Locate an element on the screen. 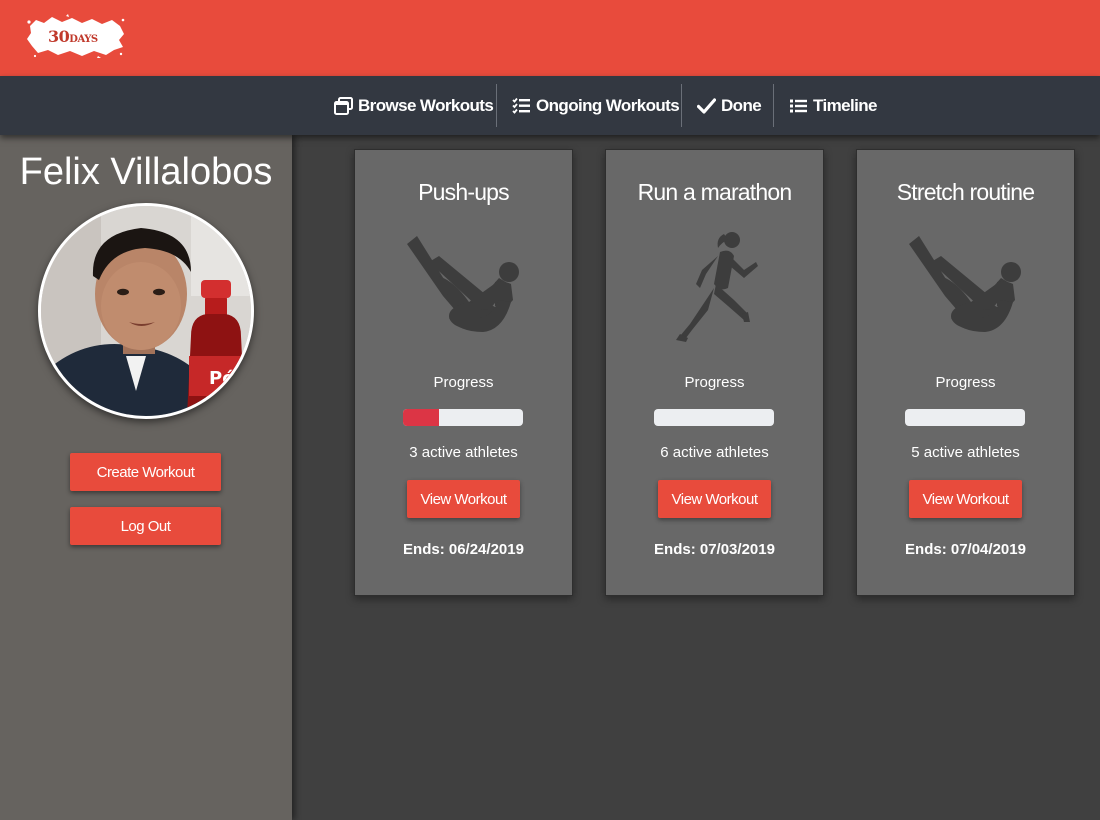  profile-photo: Pó is located at coordinates (146, 311).